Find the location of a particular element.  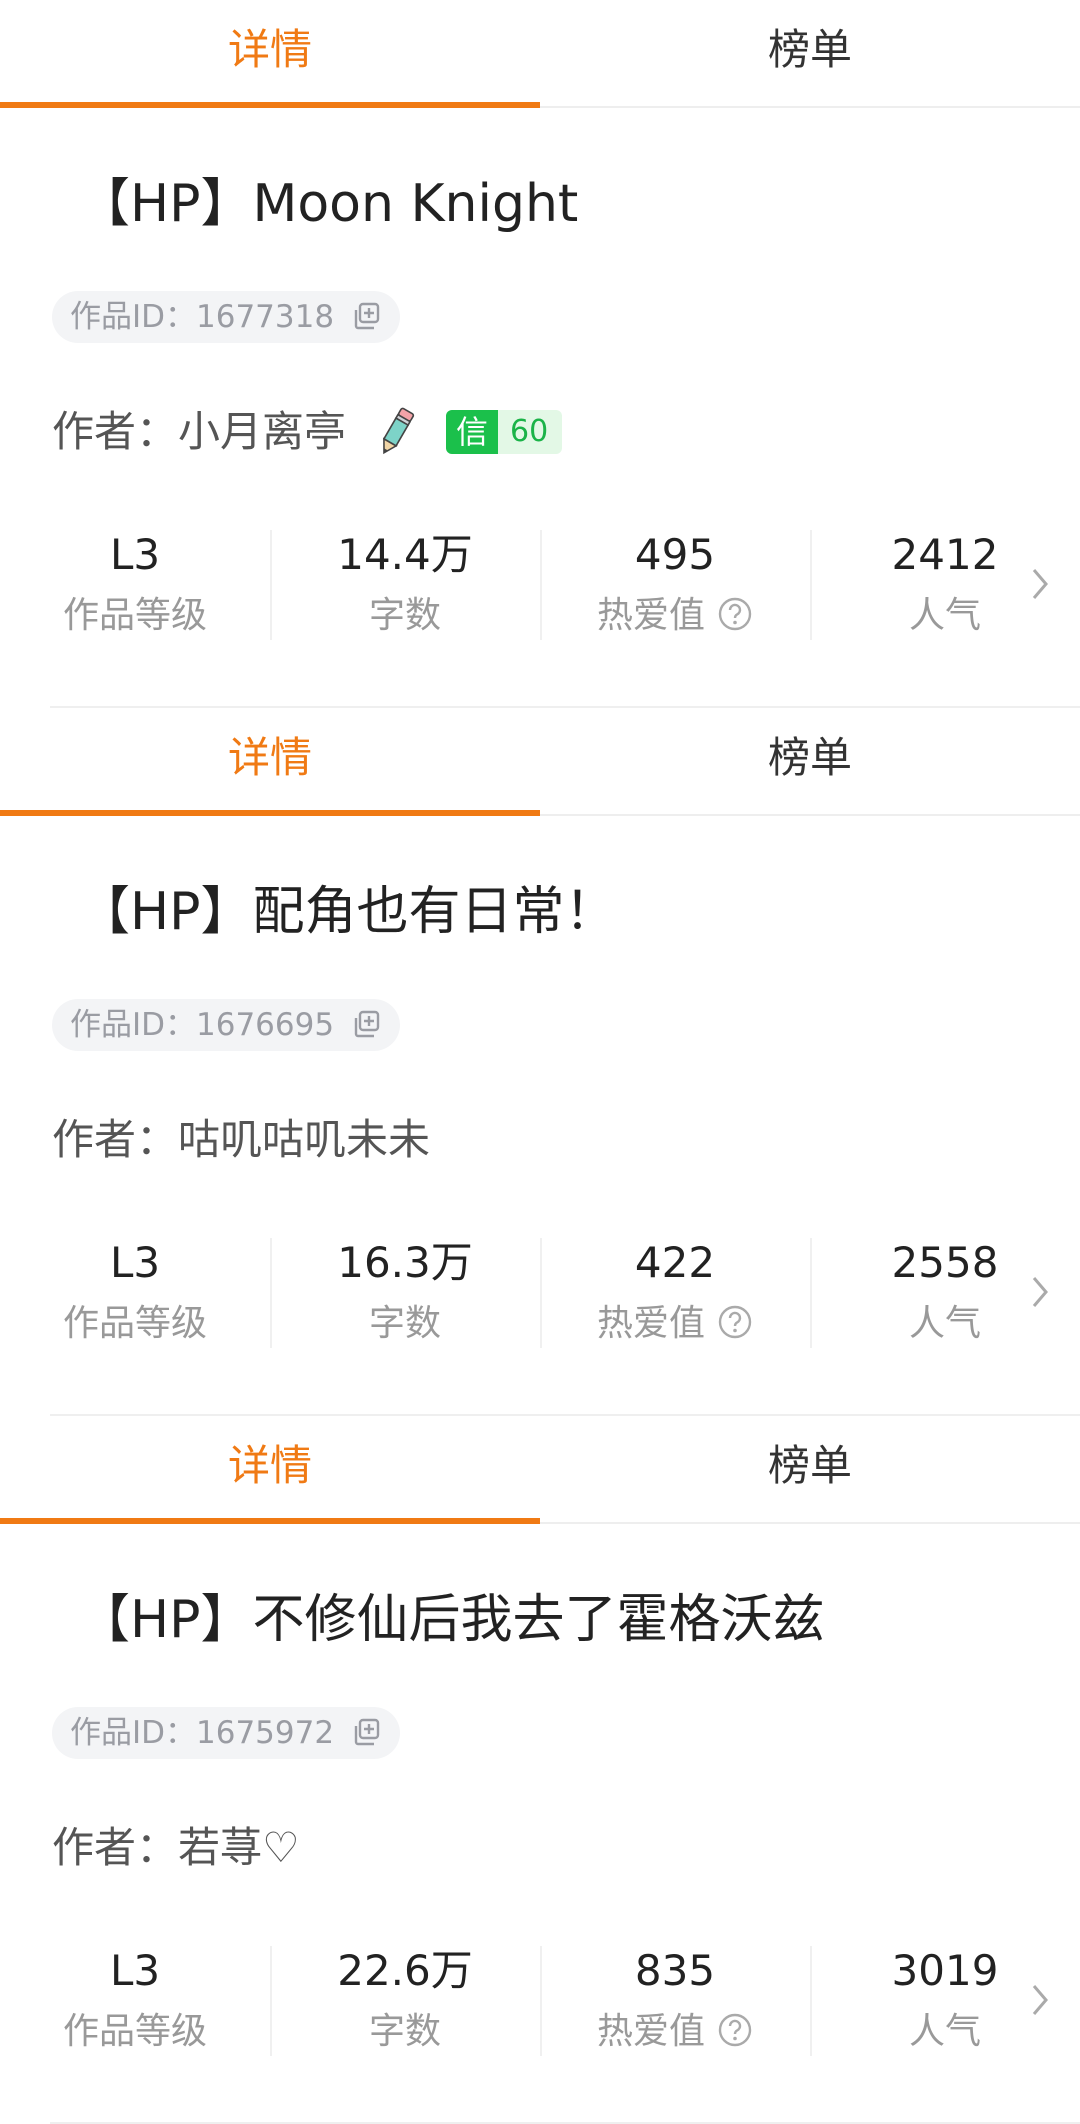

stat-words-value: 16.3万 is located at coordinates (405, 1262).